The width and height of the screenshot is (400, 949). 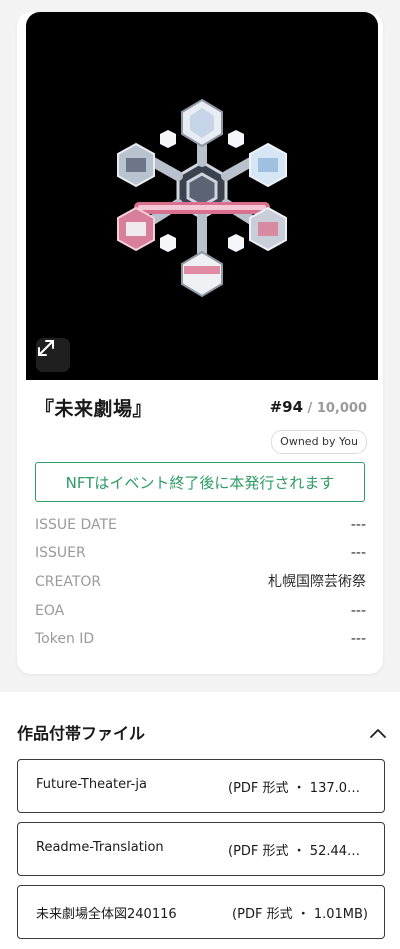 I want to click on file-item-future-theater: Future-Theater-ja (PDF 形式 ・ 137.09KB), so click(x=201, y=786).